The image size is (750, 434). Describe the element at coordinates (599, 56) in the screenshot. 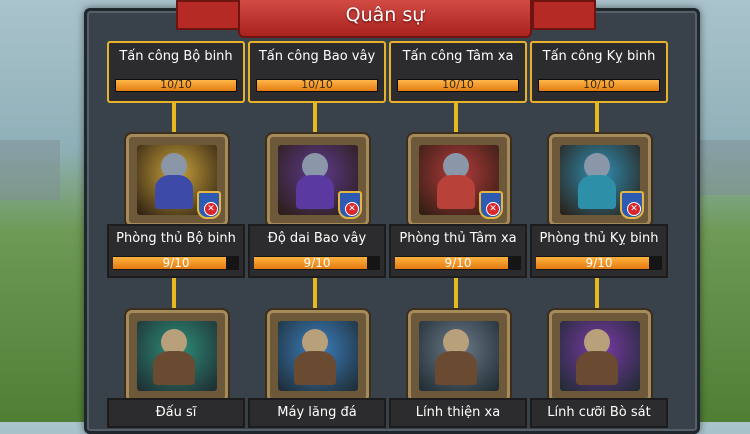

I see `node-label: Tấn công Kỵ binh` at that location.